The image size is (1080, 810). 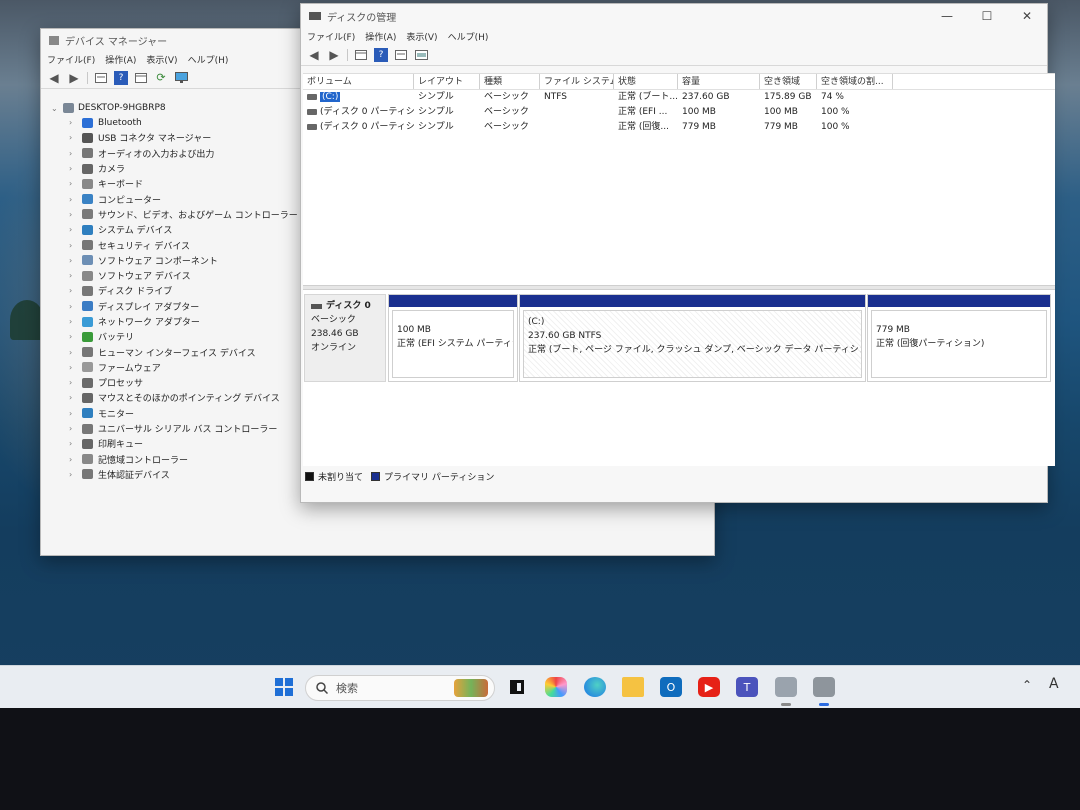 I want to click on dm-disk-view-icon, so click(x=421, y=55).